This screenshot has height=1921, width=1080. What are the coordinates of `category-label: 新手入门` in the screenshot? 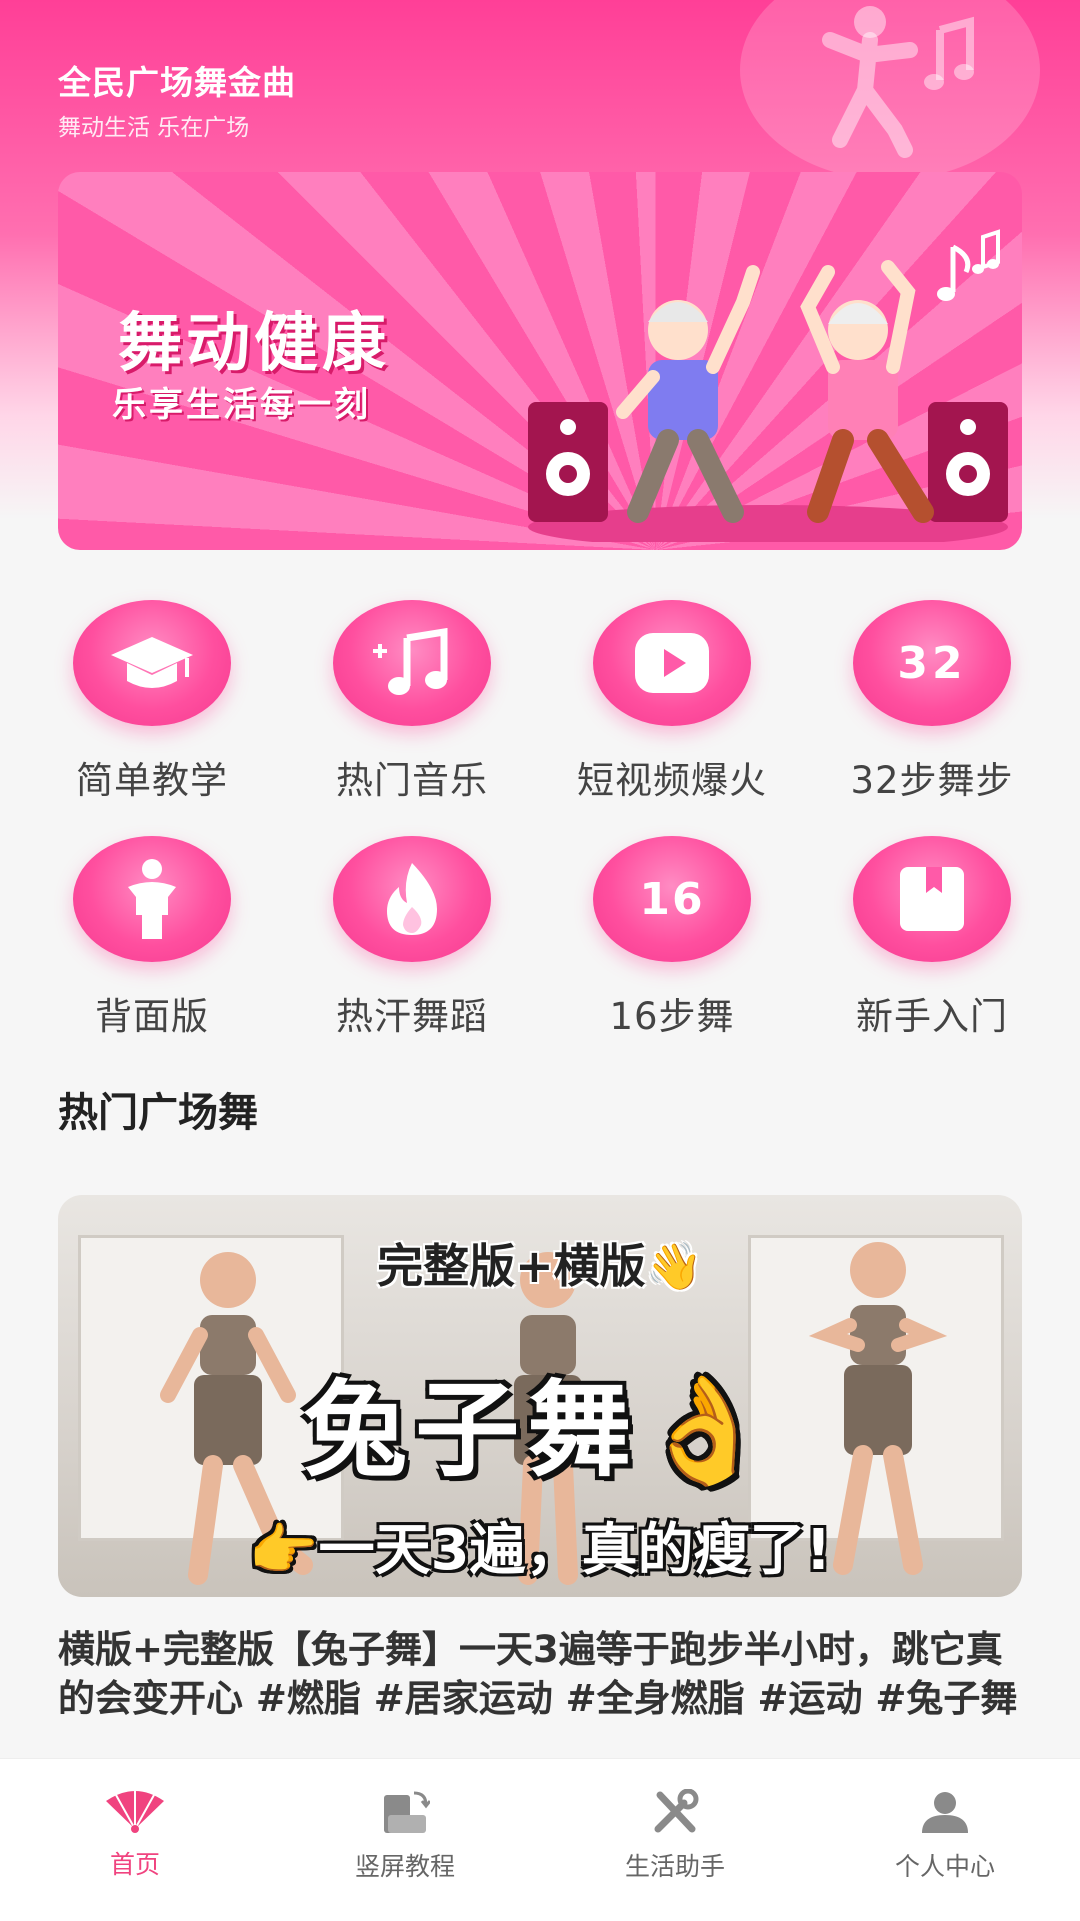 It's located at (932, 1016).